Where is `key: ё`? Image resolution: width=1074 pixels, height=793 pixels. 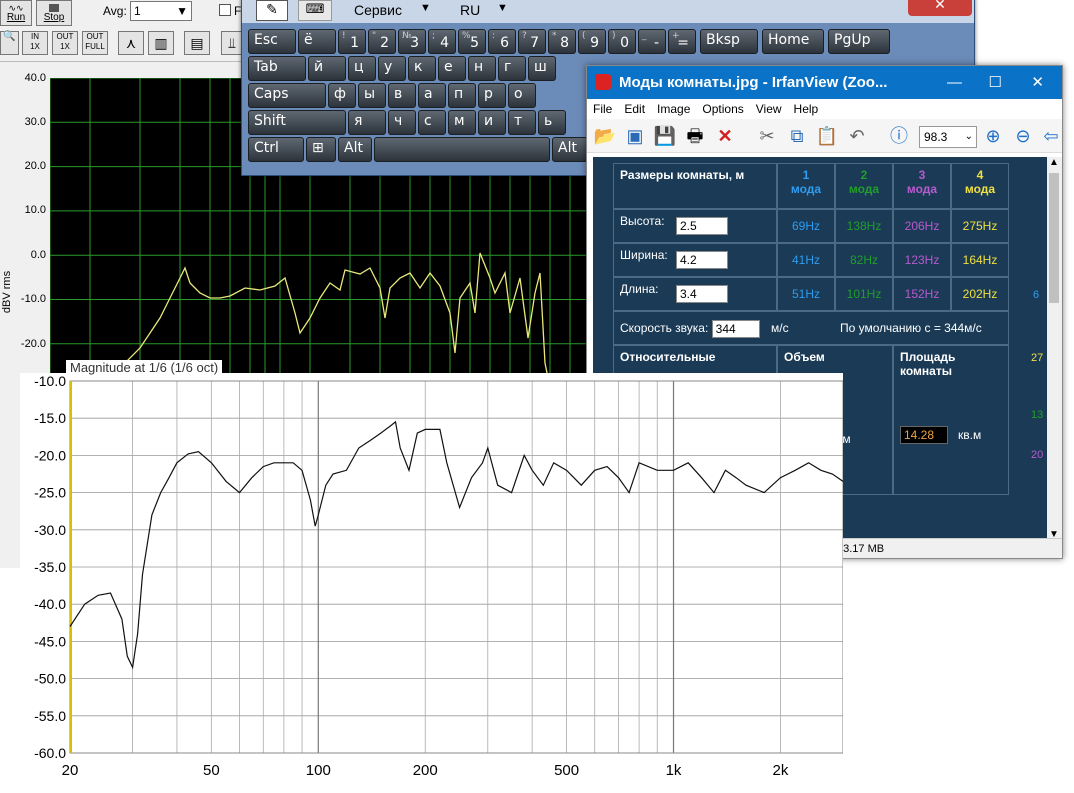 key: ё is located at coordinates (317, 41).